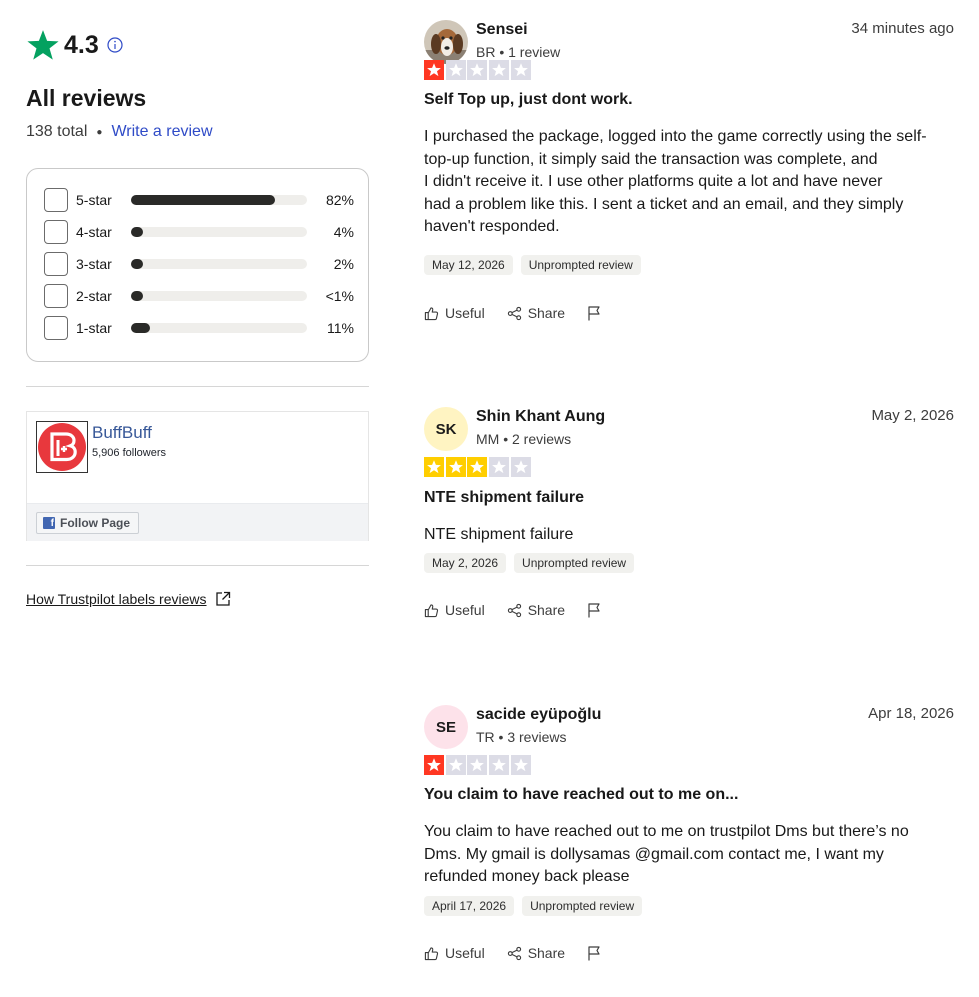  I want to click on score-row: 4.3, so click(74, 45).